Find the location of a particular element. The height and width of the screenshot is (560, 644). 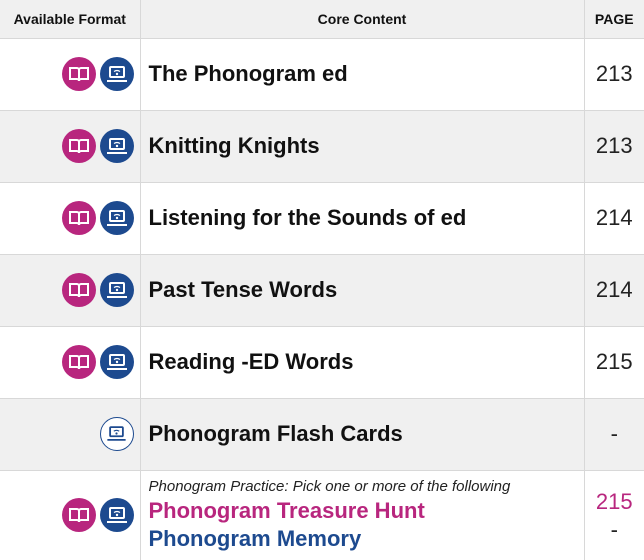

table-row: The Phonogram ed 213 is located at coordinates (322, 73).